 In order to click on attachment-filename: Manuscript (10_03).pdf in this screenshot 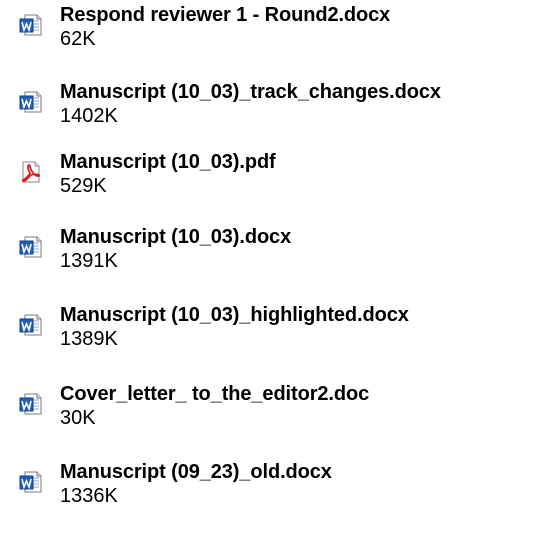, I will do `click(168, 162)`.